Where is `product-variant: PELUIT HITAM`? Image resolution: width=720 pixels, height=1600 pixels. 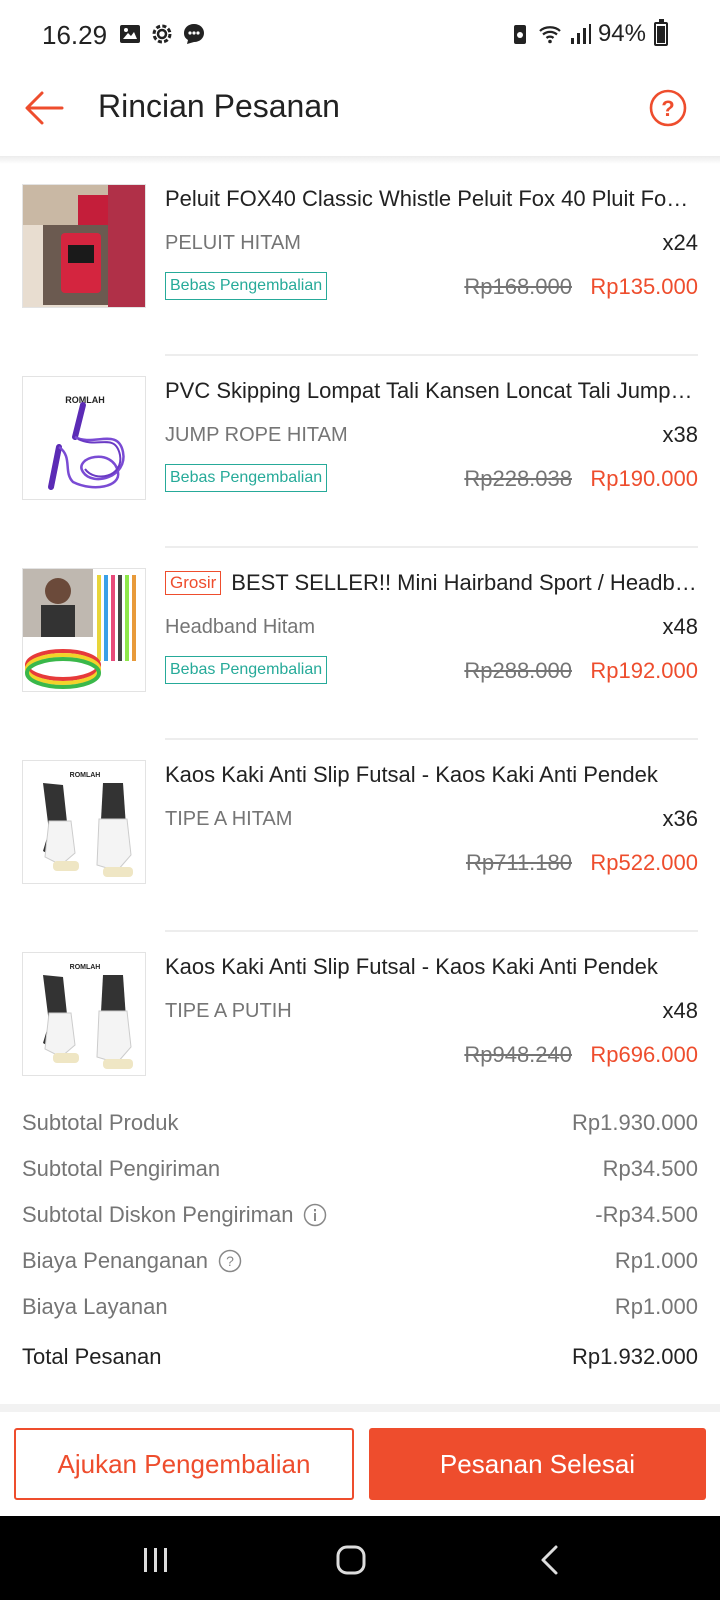
product-variant: PELUIT HITAM is located at coordinates (233, 243).